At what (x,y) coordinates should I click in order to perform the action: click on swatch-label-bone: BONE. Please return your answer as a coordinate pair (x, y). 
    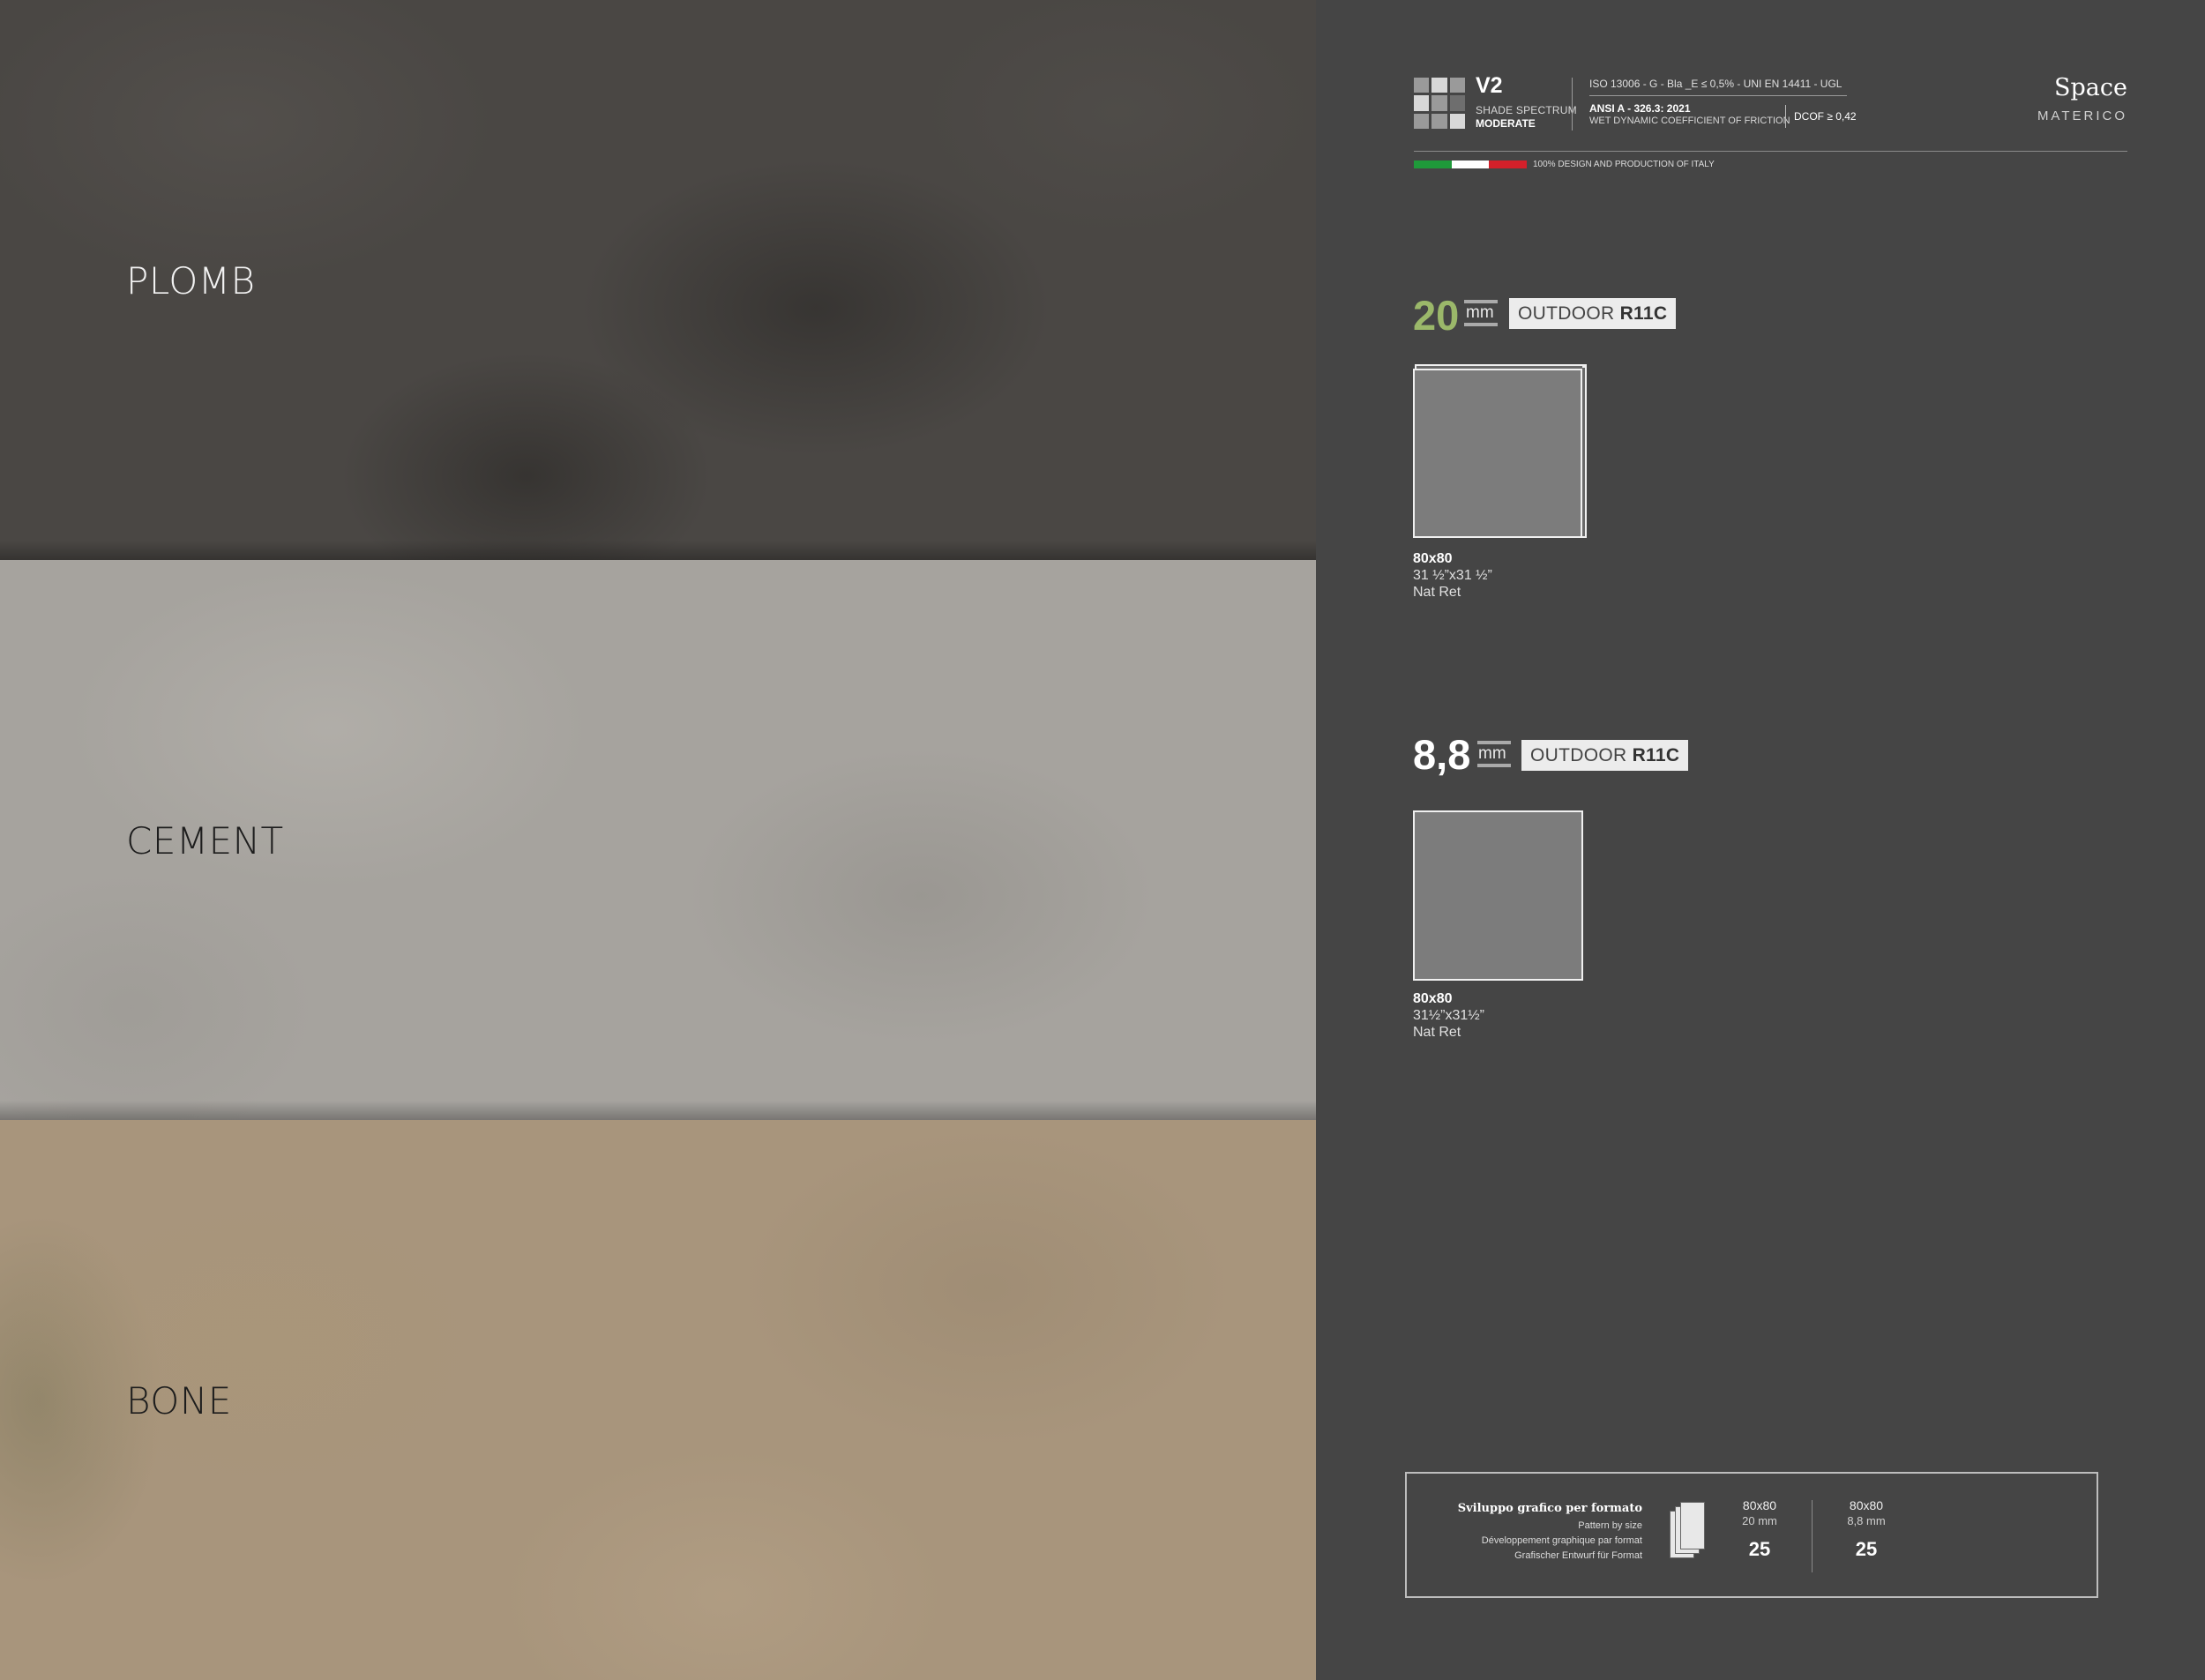
    Looking at the image, I should click on (179, 1400).